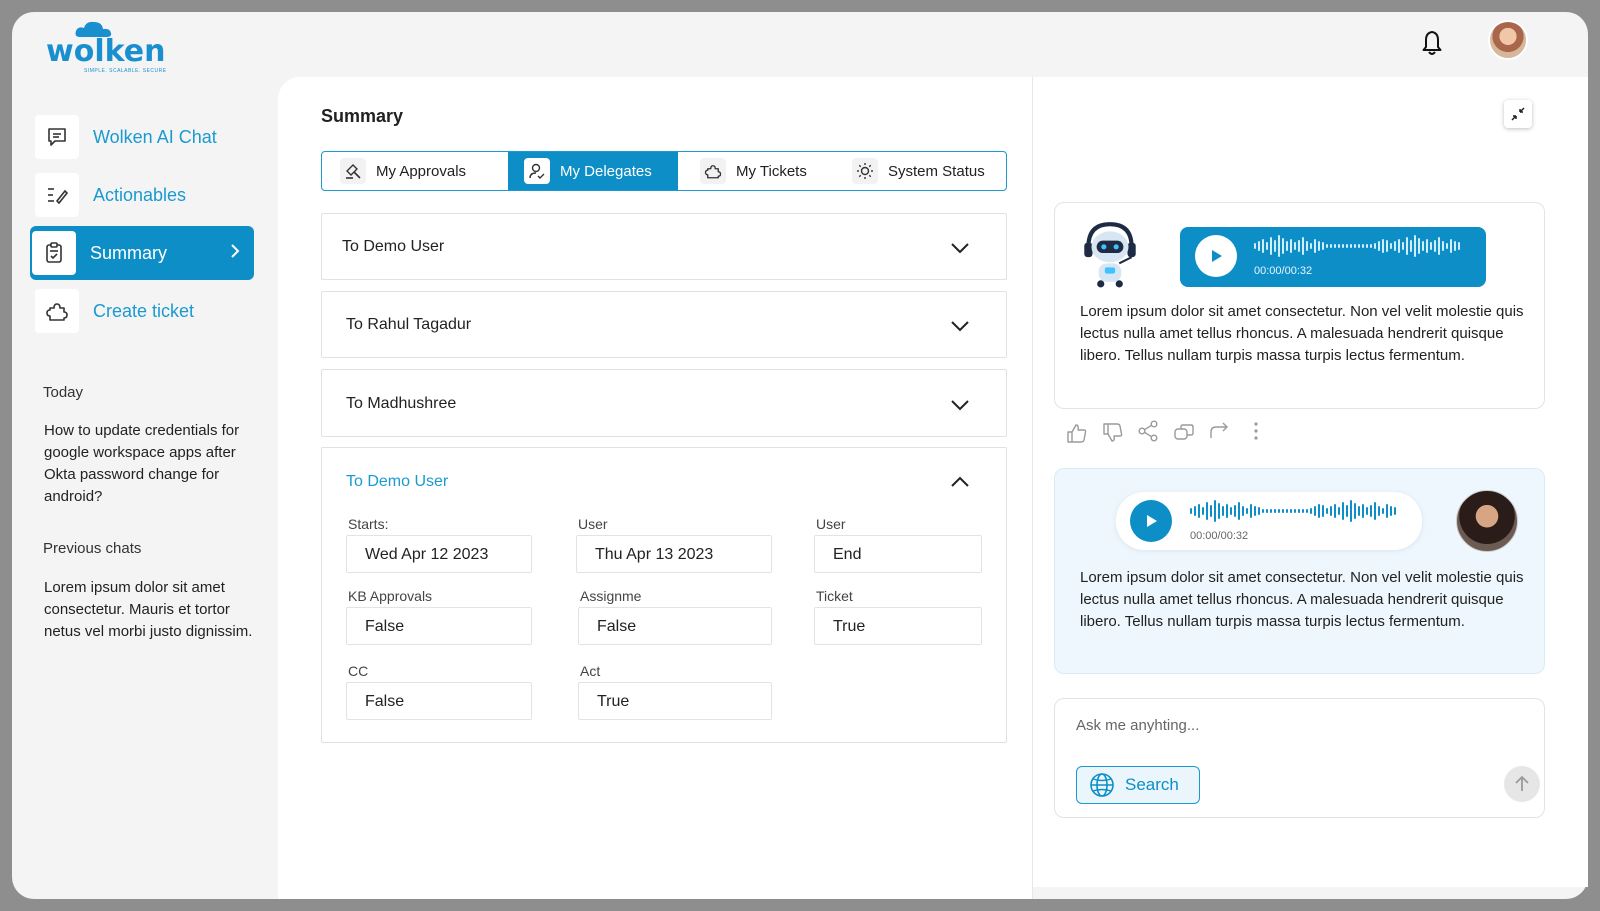 The image size is (1600, 911). What do you see at coordinates (831, 524) in the screenshot?
I see `user-label-2: User` at bounding box center [831, 524].